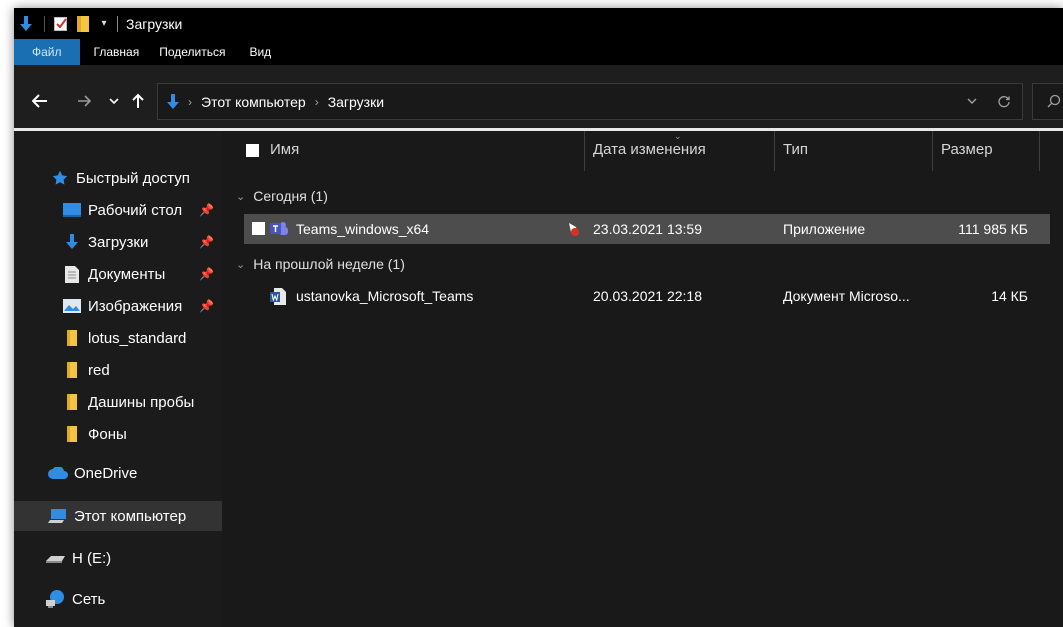  What do you see at coordinates (117, 52) in the screenshot?
I see `tab-home: Главная` at bounding box center [117, 52].